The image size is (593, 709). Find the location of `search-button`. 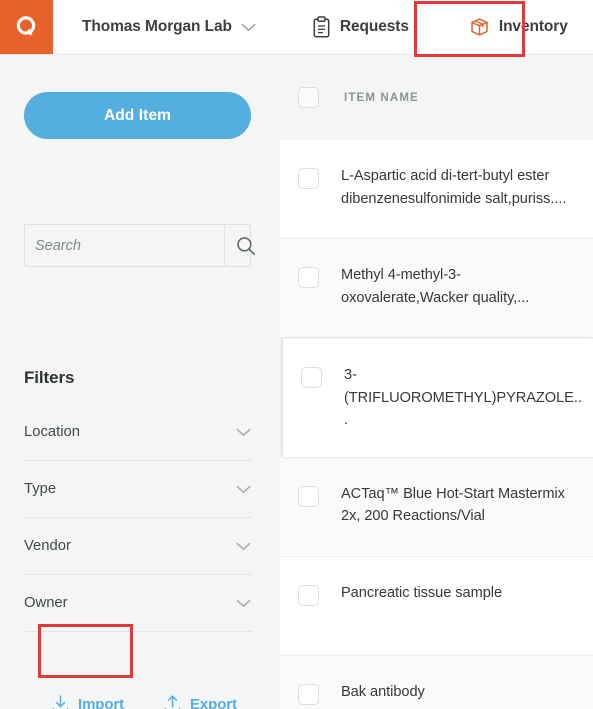

search-button is located at coordinates (245, 245).